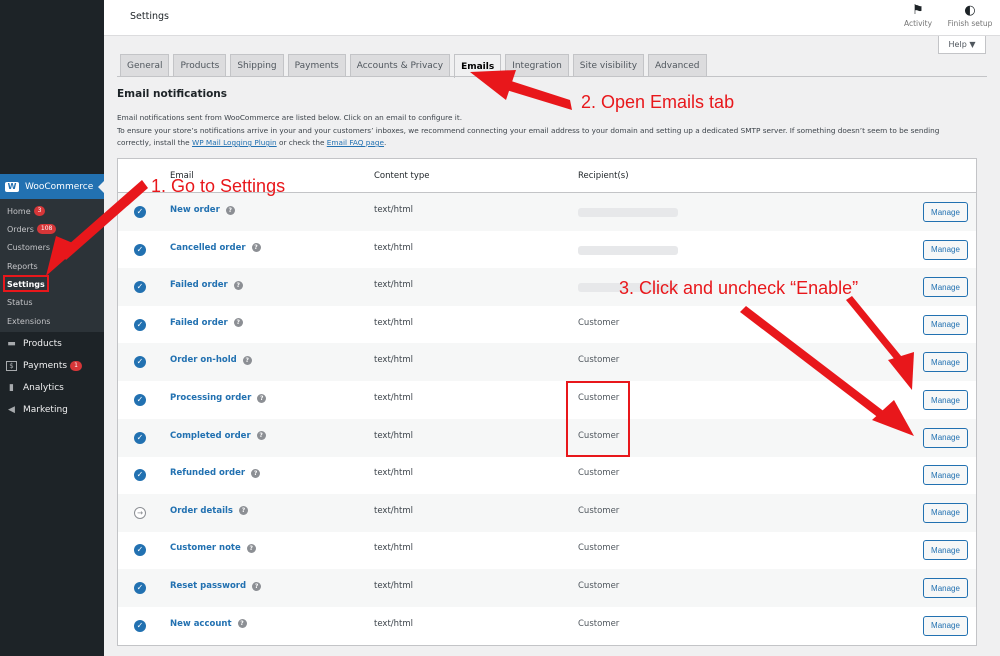 The height and width of the screenshot is (656, 1000). I want to click on email-name-link: Customer note?, so click(213, 548).